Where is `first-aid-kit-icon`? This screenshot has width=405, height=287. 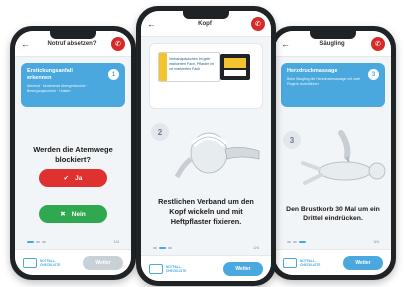
first-aid-kit-icon is located at coordinates (235, 67).